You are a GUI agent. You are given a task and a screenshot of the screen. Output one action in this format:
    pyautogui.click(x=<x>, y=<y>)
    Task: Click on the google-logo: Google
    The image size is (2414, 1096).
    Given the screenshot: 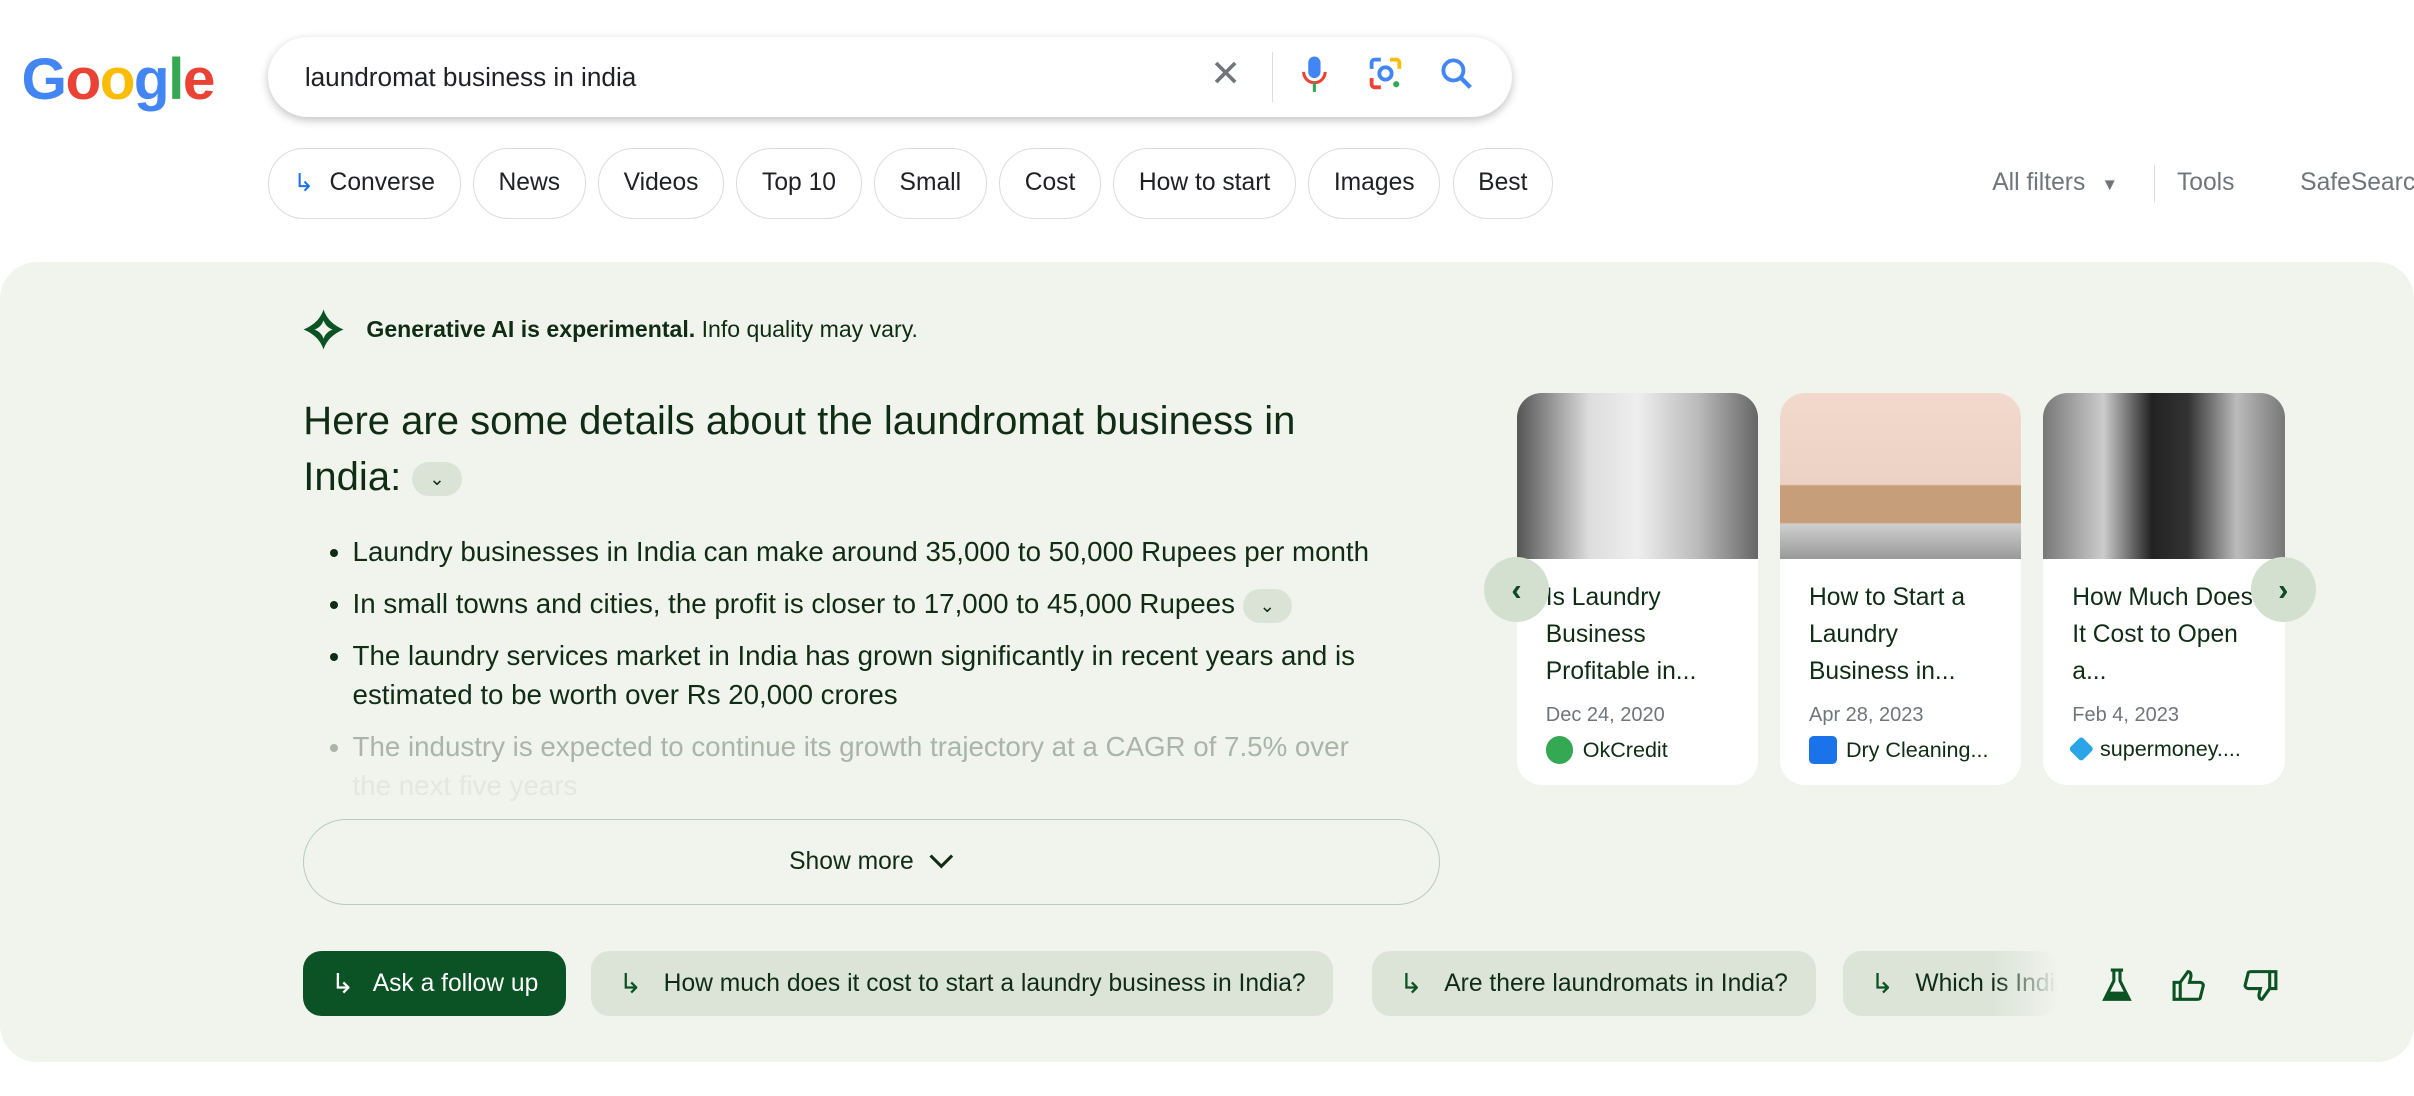 What is the action you would take?
    pyautogui.click(x=119, y=79)
    